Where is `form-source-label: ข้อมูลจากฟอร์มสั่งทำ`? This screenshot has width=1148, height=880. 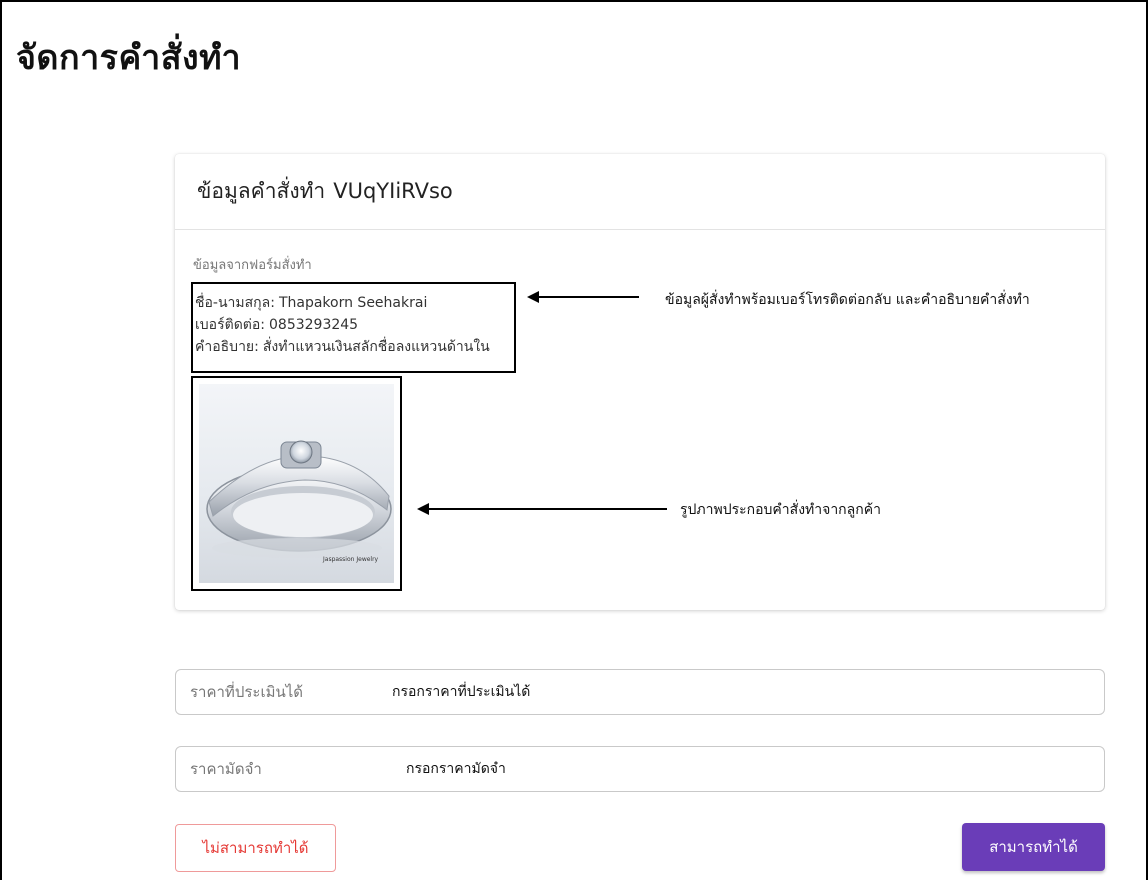 form-source-label: ข้อมูลจากฟอร์มสั่งทำ is located at coordinates (252, 265).